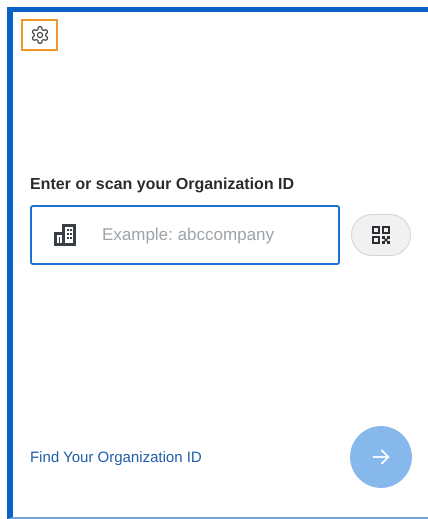 The height and width of the screenshot is (519, 428). I want to click on organization-id-field: Example: abccompany, so click(185, 235).